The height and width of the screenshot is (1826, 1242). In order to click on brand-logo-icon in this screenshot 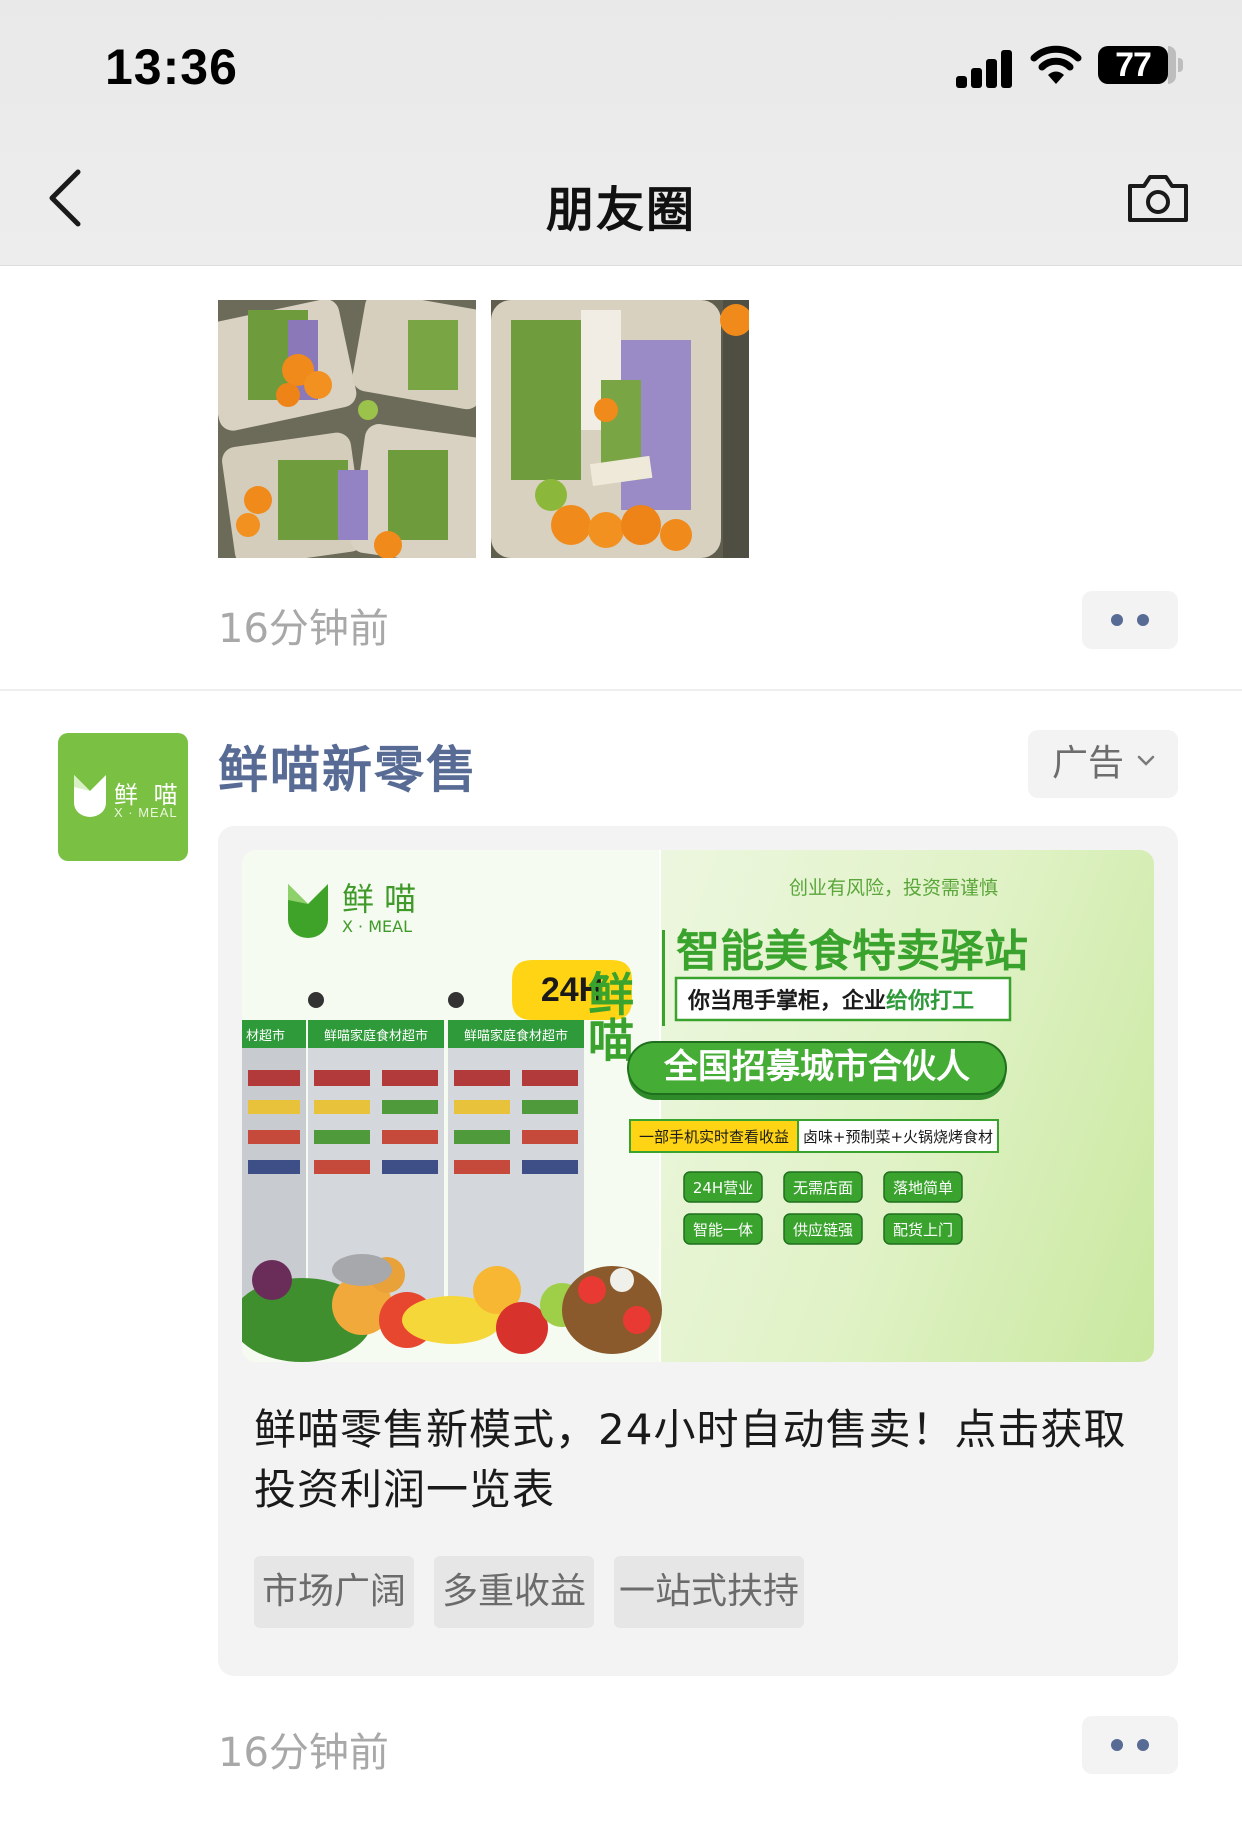, I will do `click(90, 796)`.